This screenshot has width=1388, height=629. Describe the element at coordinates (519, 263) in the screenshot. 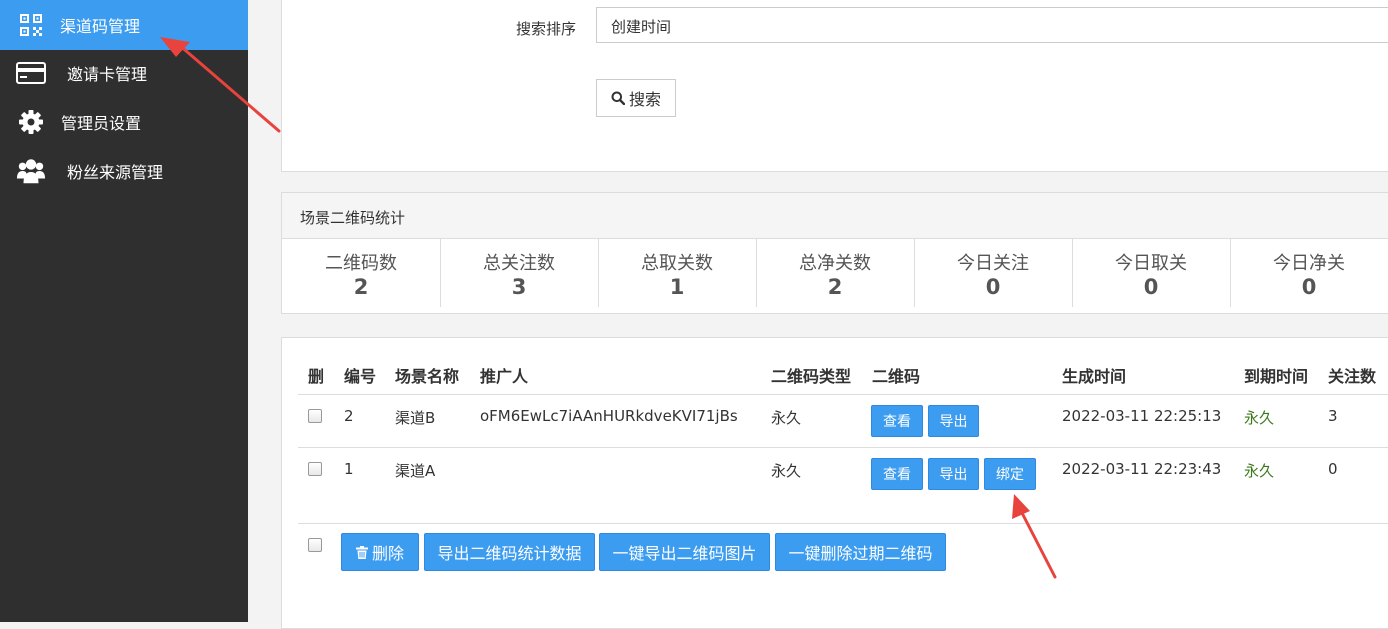

I see `stat-label: 总关注数` at that location.